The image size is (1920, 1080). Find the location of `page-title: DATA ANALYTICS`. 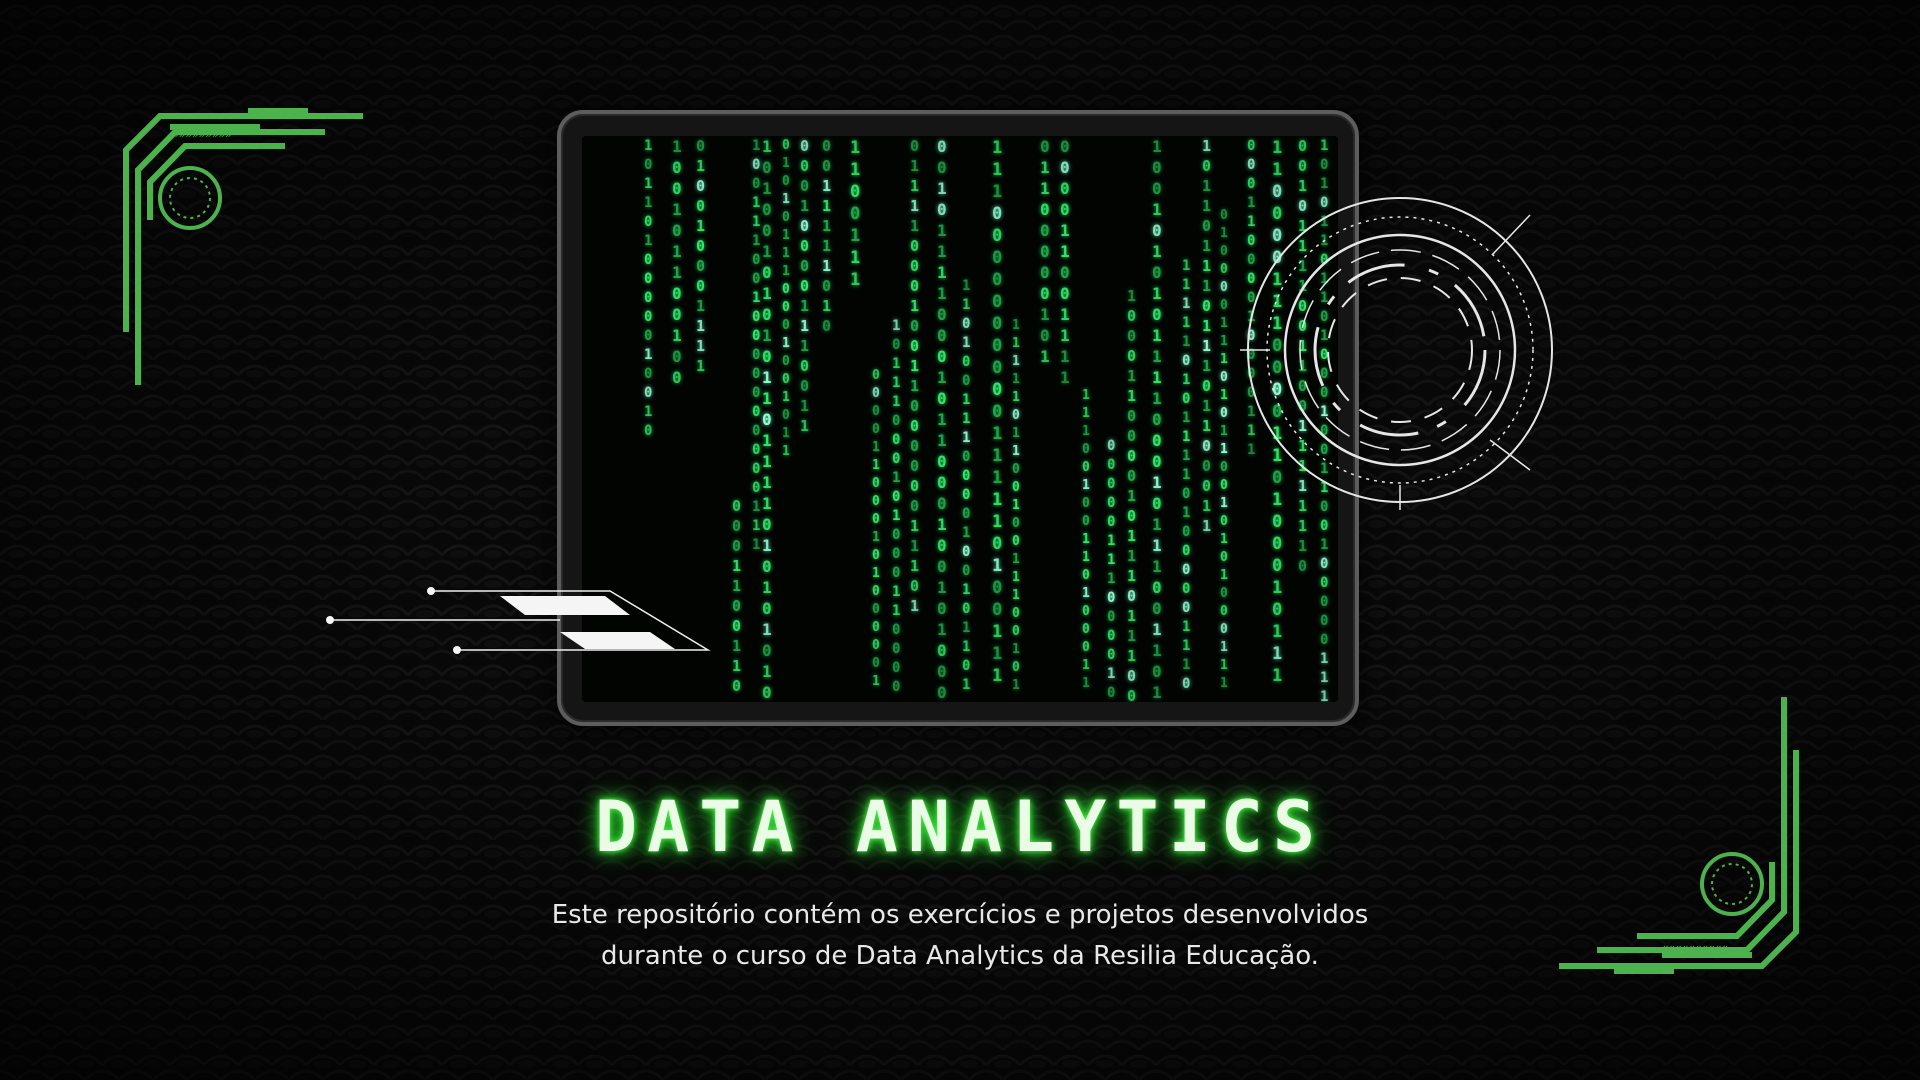

page-title: DATA ANALYTICS is located at coordinates (959, 827).